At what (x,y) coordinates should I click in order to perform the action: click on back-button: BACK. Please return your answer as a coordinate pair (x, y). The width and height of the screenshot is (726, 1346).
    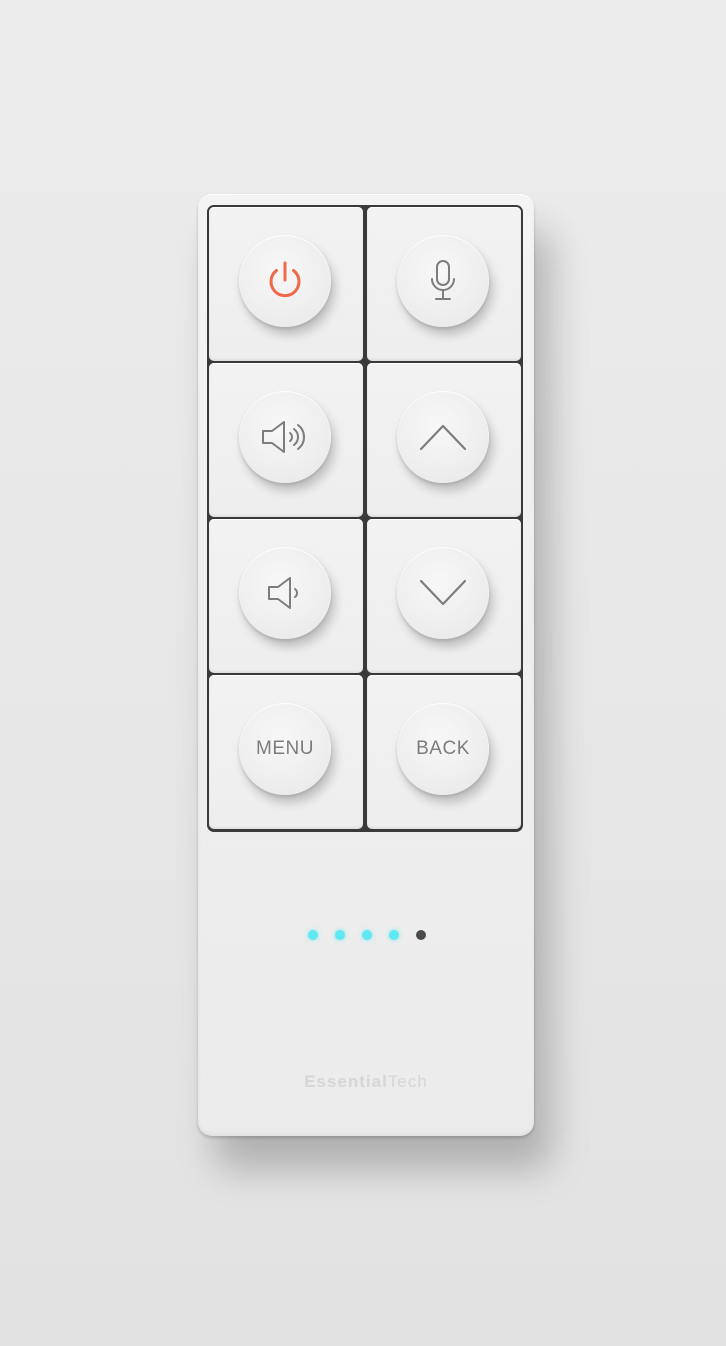
    Looking at the image, I should click on (443, 749).